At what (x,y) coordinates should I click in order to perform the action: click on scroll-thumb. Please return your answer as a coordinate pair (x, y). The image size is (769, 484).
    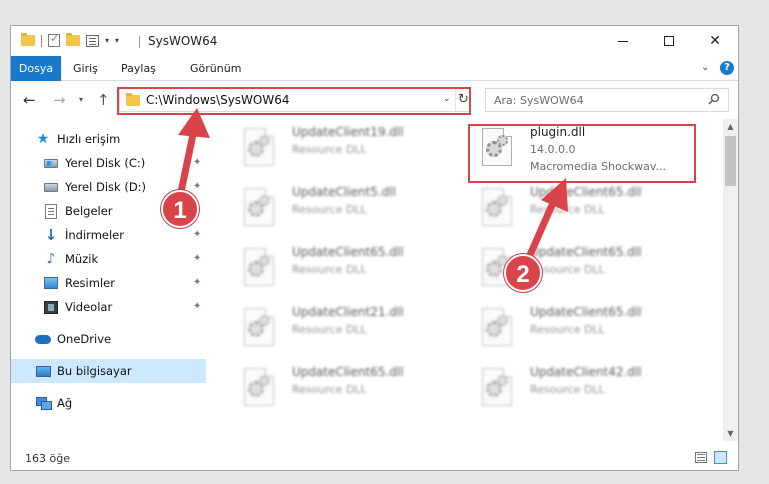
    Looking at the image, I should click on (730, 161).